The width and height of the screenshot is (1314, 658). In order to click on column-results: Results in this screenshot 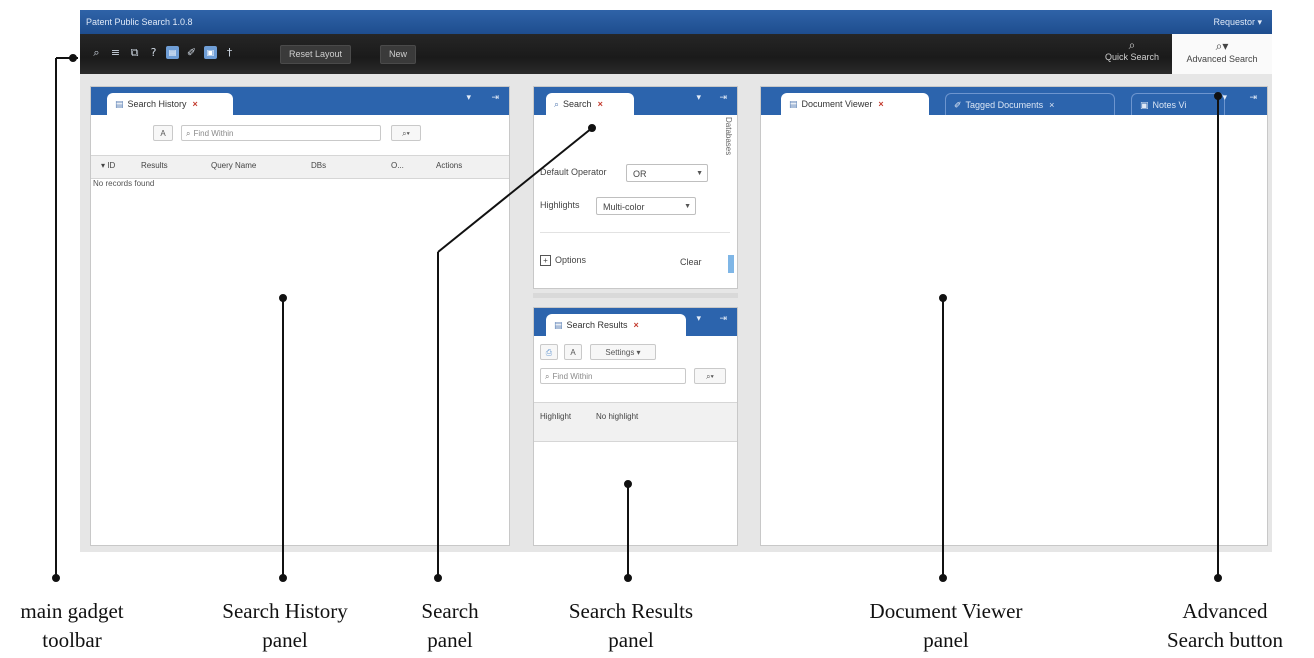, I will do `click(154, 165)`.